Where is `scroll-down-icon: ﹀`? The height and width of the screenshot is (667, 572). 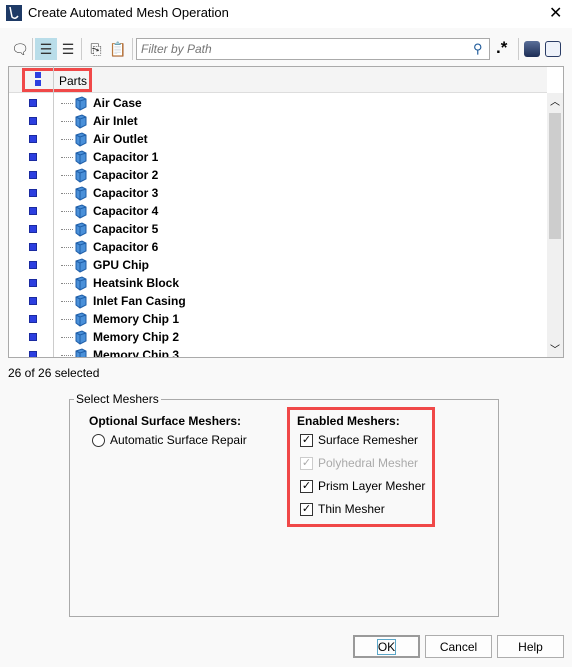 scroll-down-icon: ﹀ is located at coordinates (555, 348).